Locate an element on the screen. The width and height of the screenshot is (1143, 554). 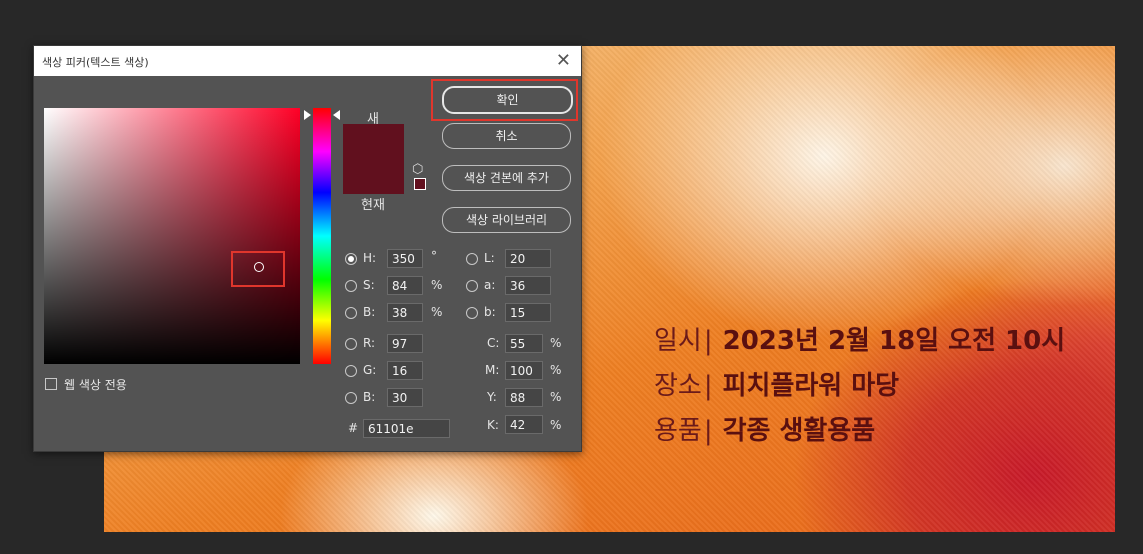
label-c: C: is located at coordinates (493, 343).